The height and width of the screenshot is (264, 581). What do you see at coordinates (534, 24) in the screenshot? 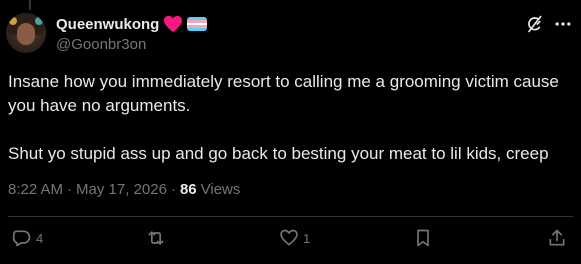
I see `grok-icon` at bounding box center [534, 24].